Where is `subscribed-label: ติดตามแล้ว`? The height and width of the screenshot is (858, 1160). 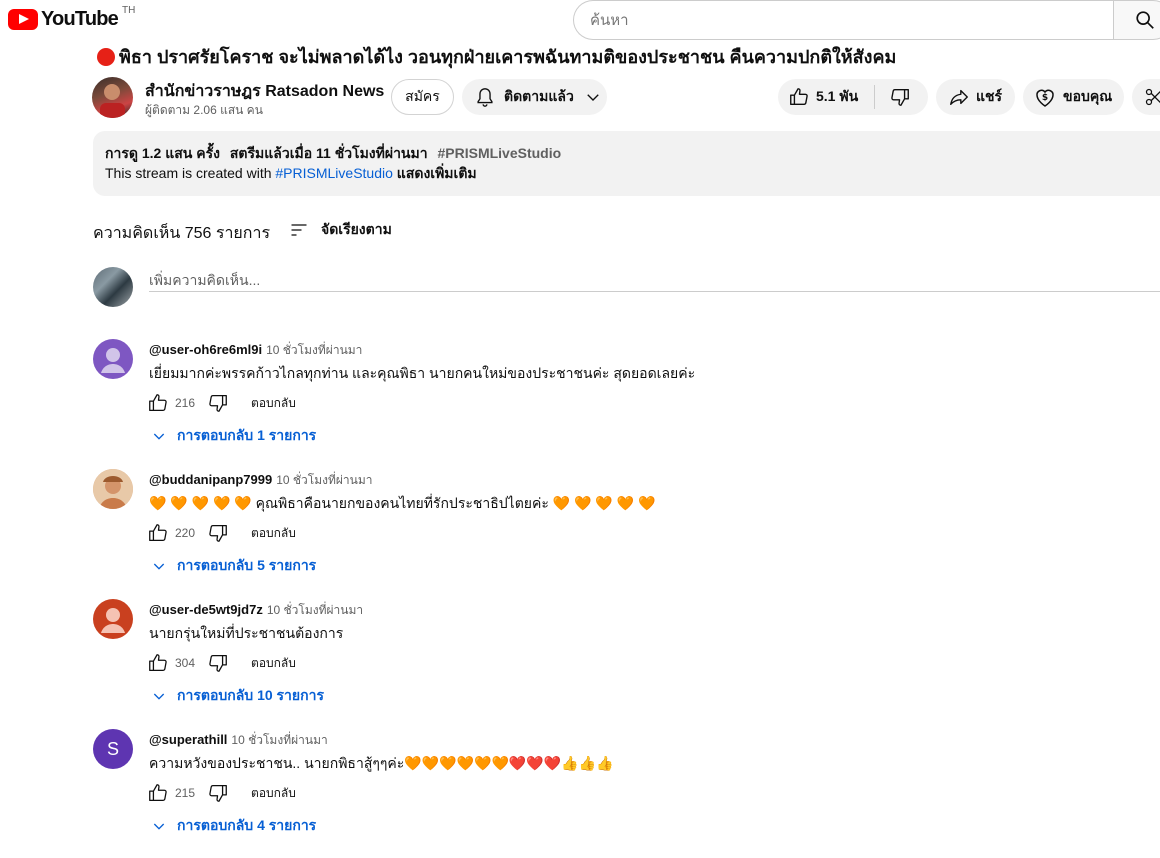
subscribed-label: ติดตามแล้ว is located at coordinates (539, 96).